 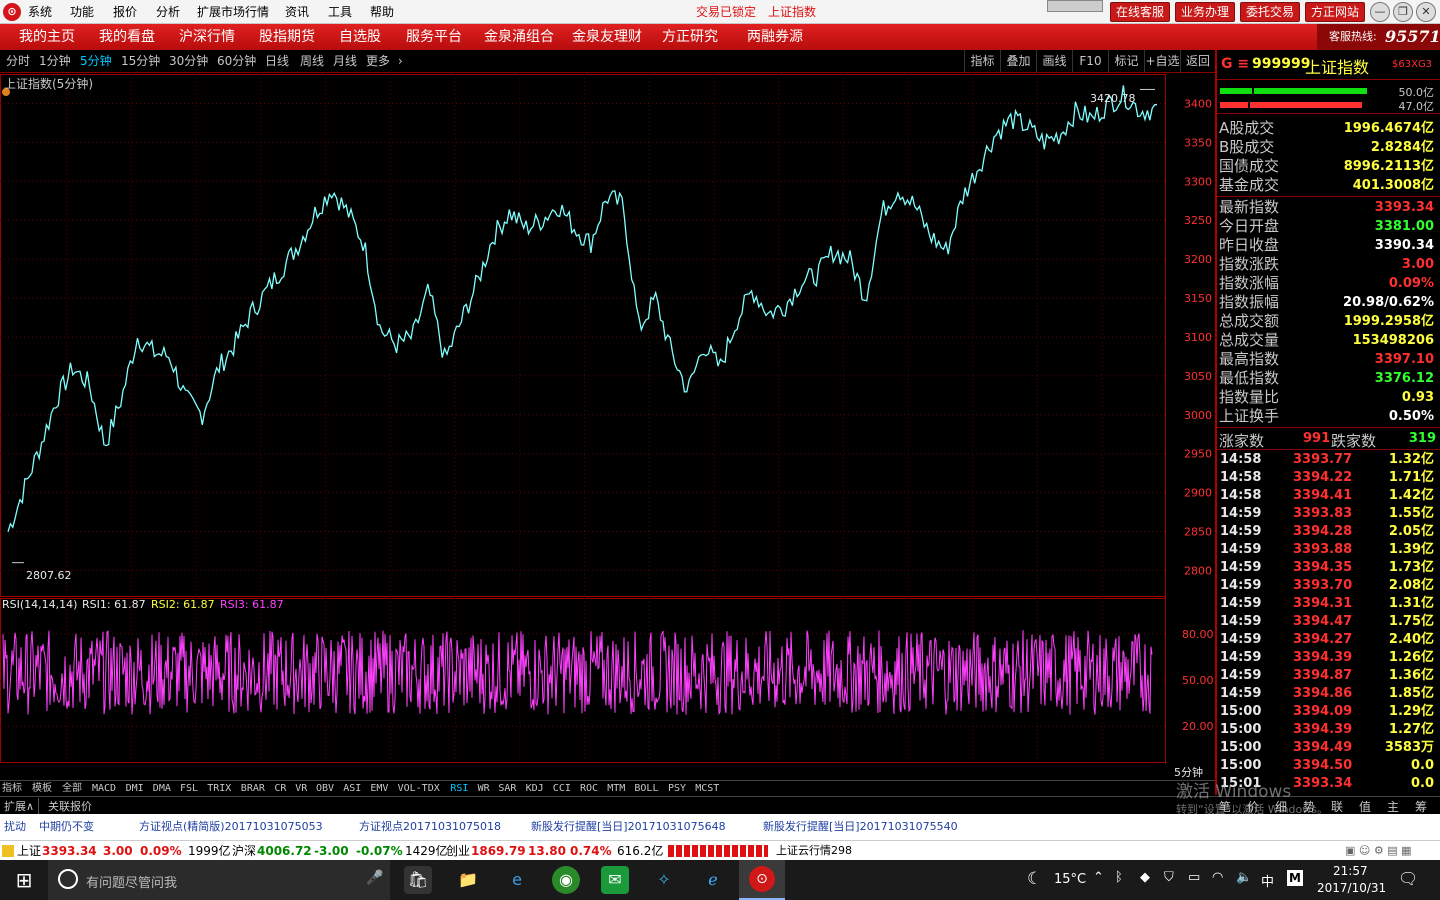 What do you see at coordinates (1327, 730) in the screenshot?
I see `tick-row: 15:00 3394.39 1.27亿` at bounding box center [1327, 730].